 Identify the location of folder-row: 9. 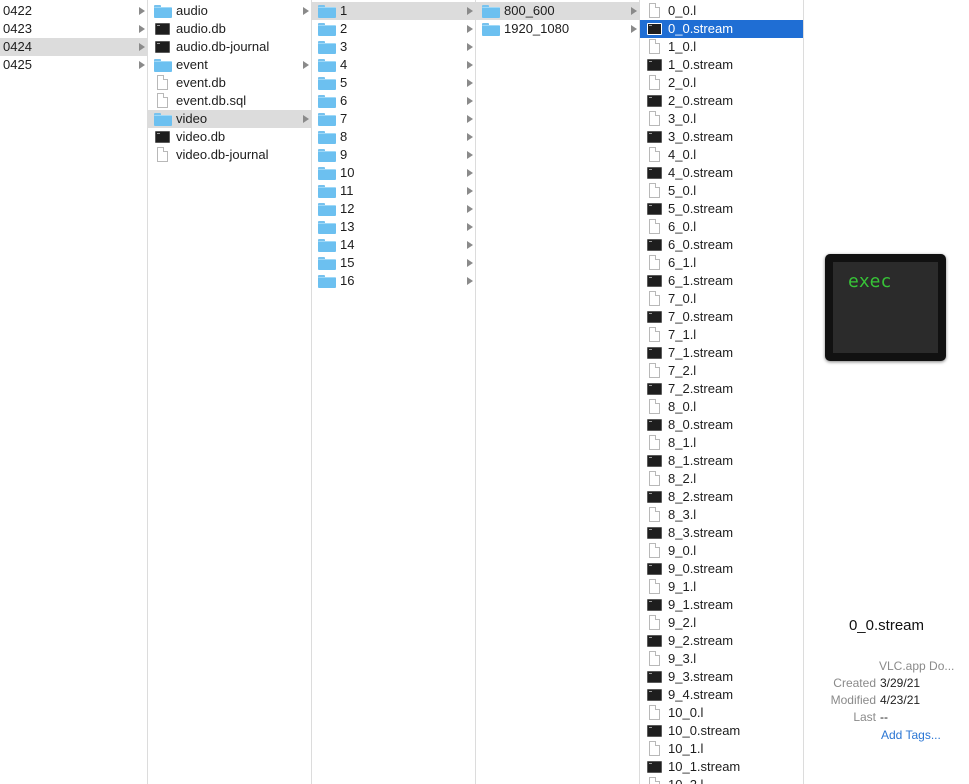
(393, 155).